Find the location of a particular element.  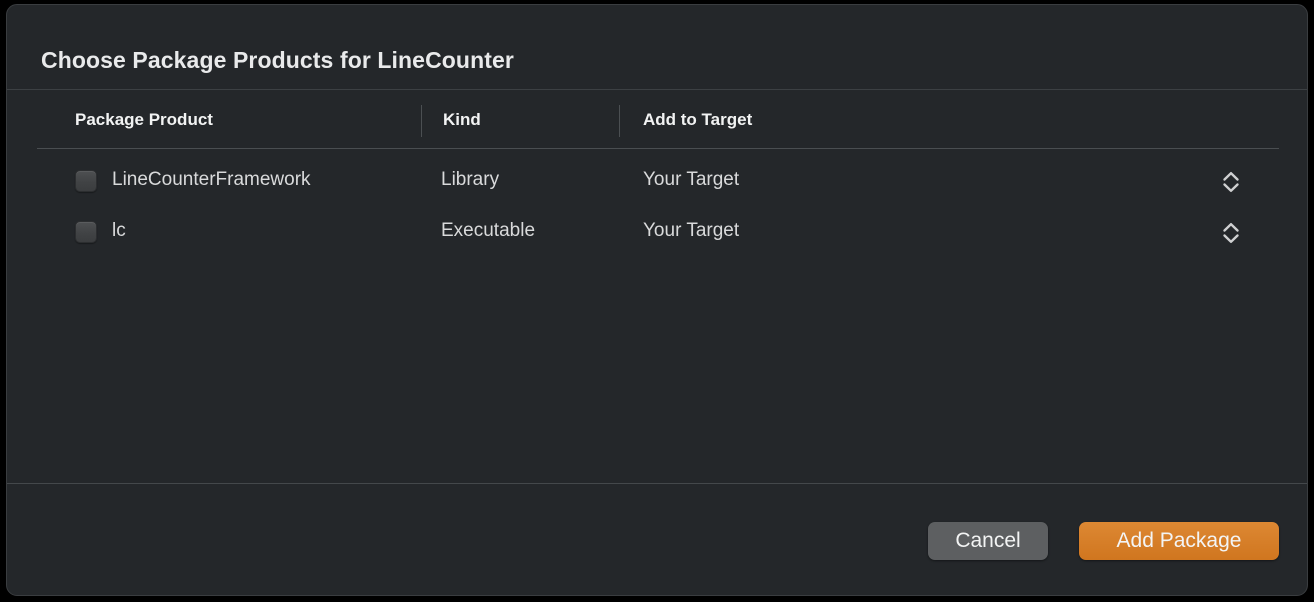

cancel-button: Cancel is located at coordinates (988, 541).